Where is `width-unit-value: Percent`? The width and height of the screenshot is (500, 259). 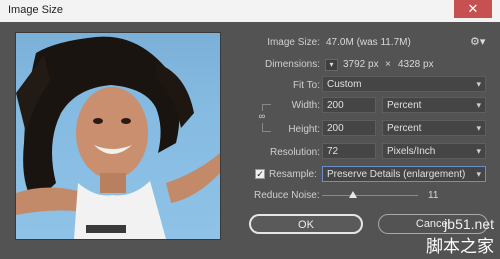 width-unit-value: Percent is located at coordinates (404, 105).